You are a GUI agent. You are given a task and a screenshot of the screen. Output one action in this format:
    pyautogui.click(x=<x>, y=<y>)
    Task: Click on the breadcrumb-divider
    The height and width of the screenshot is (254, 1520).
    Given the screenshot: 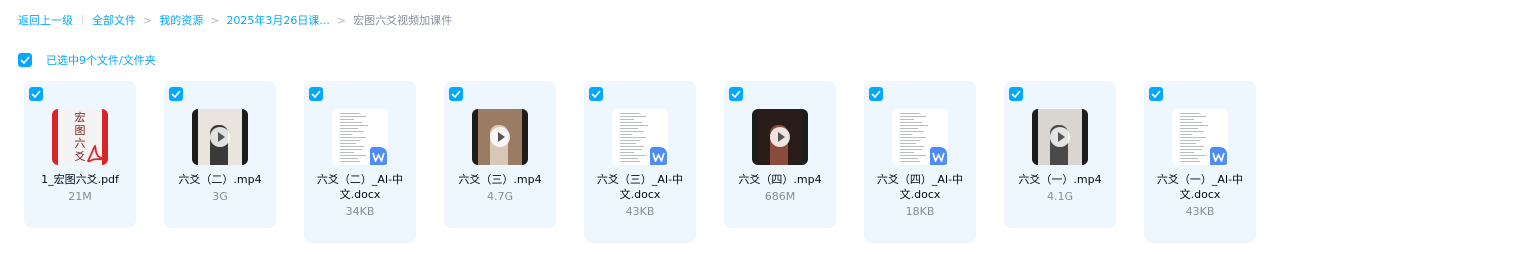 What is the action you would take?
    pyautogui.click(x=82, y=20)
    